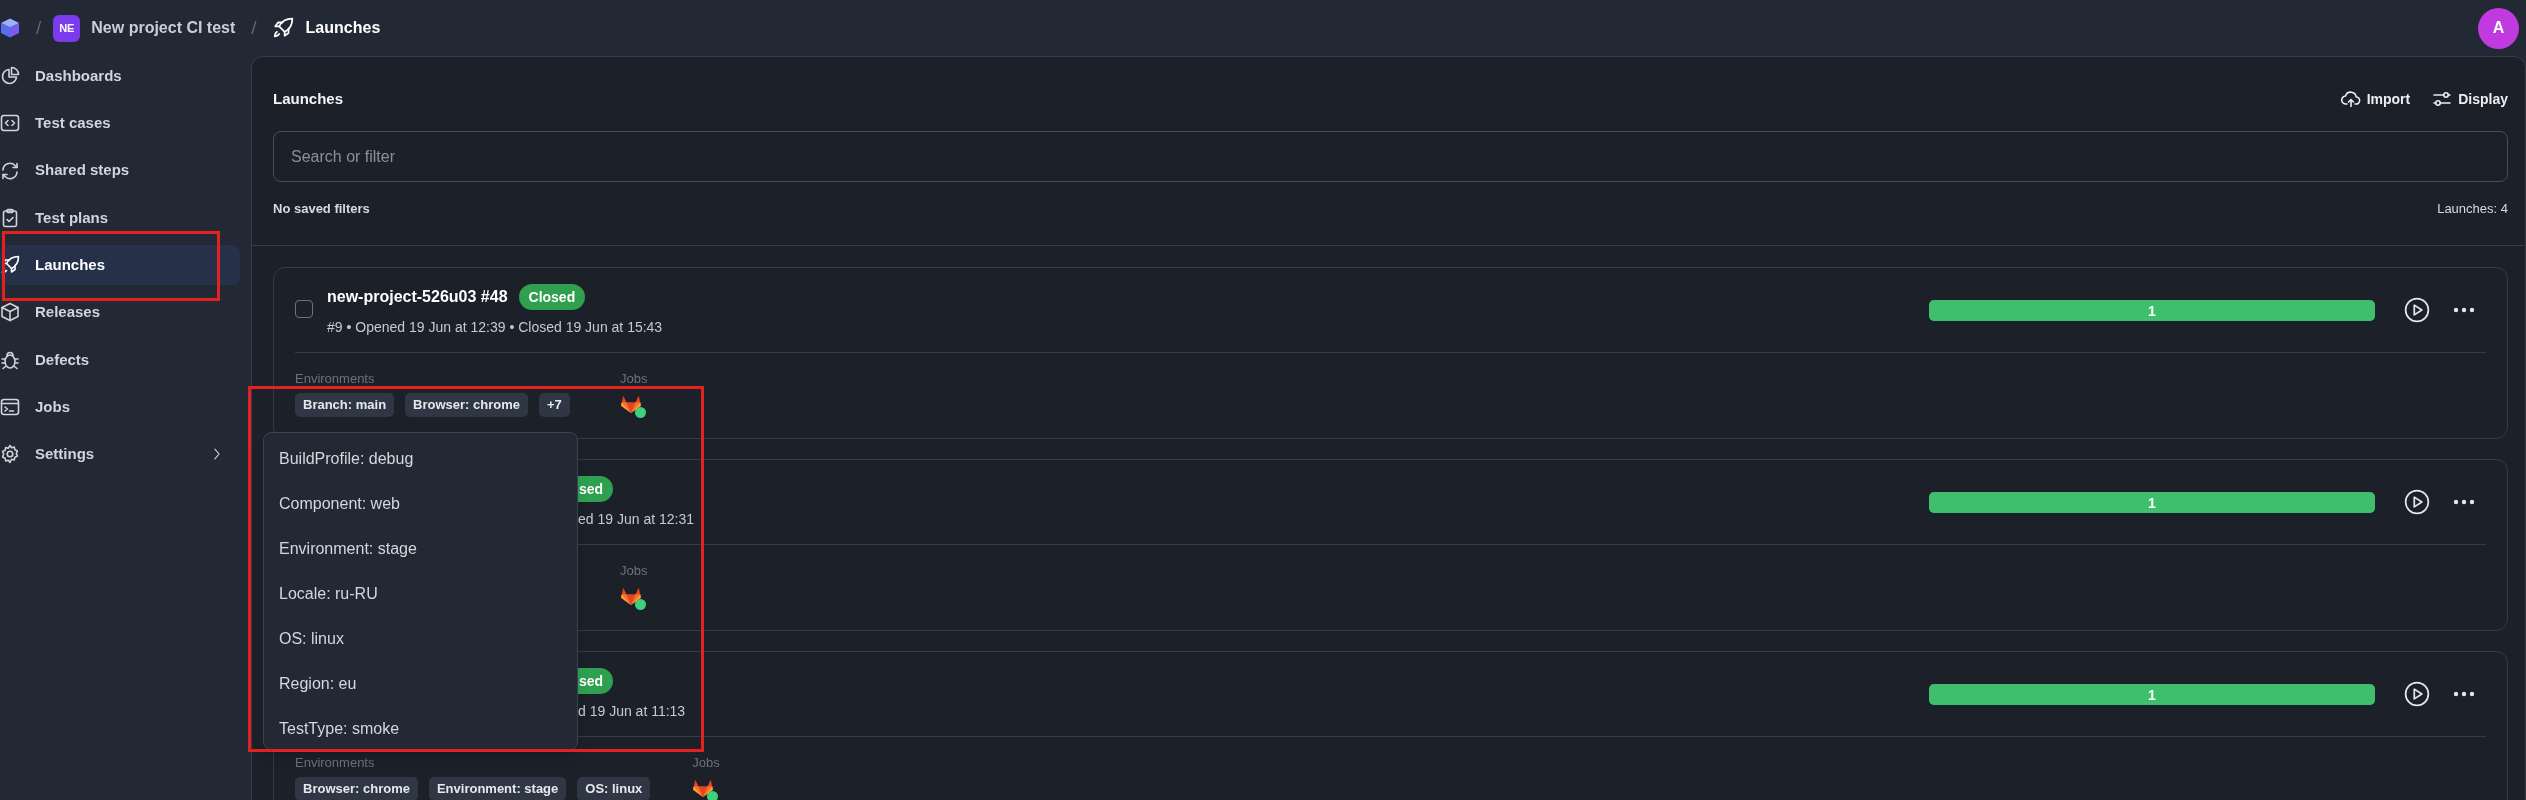 Image resolution: width=2526 pixels, height=800 pixels. What do you see at coordinates (163, 28) in the screenshot?
I see `breadcrumb-link: New project CI test` at bounding box center [163, 28].